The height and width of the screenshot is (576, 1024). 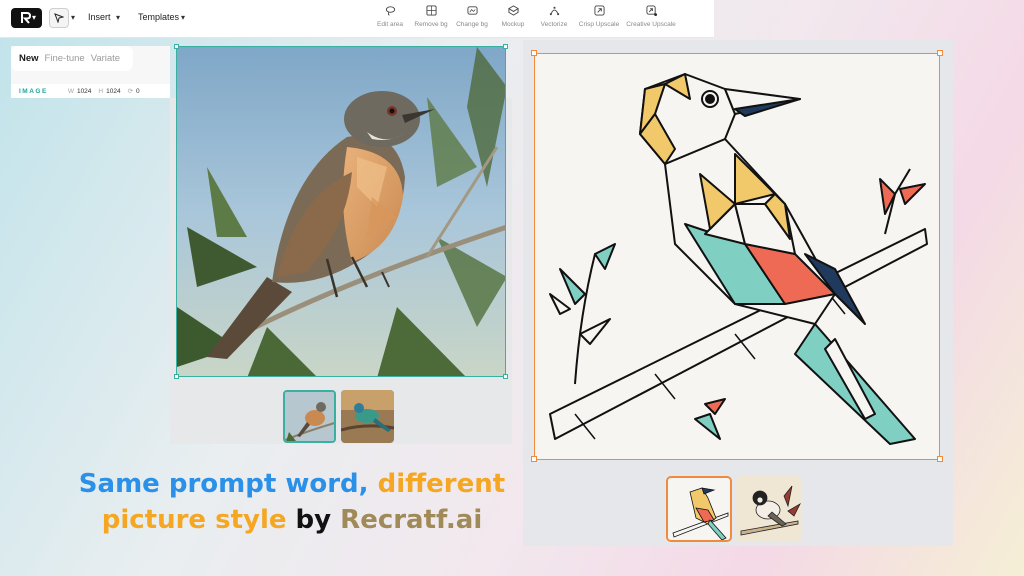 I want to click on rotation-icon: ⟳, so click(x=130, y=91).